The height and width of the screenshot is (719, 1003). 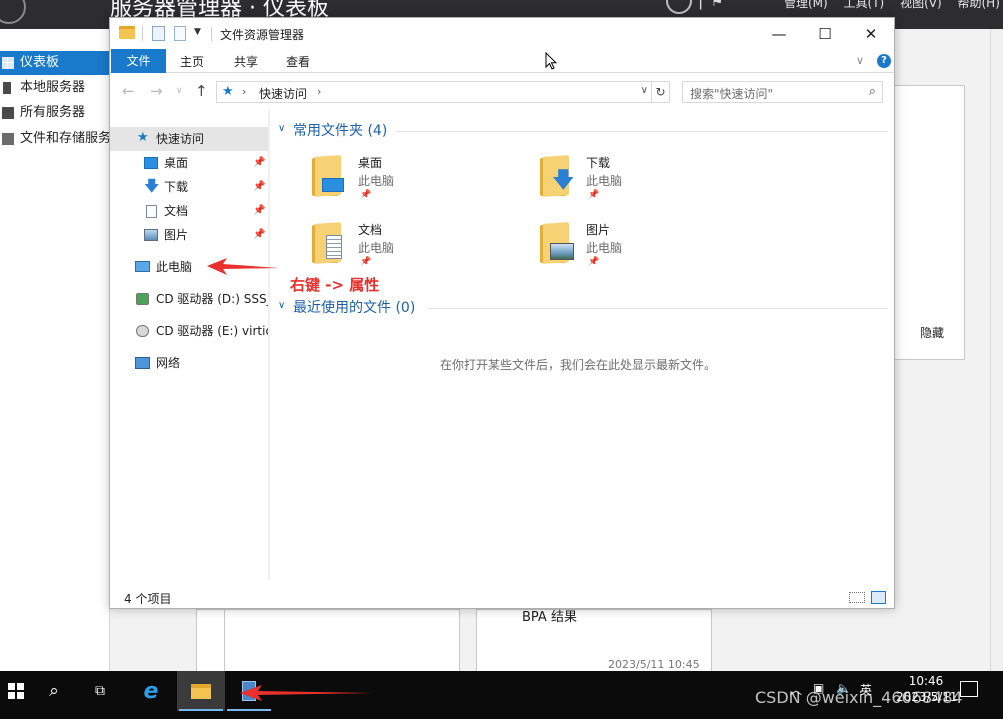 I want to click on breadcrumb: 快速访问, so click(x=283, y=93).